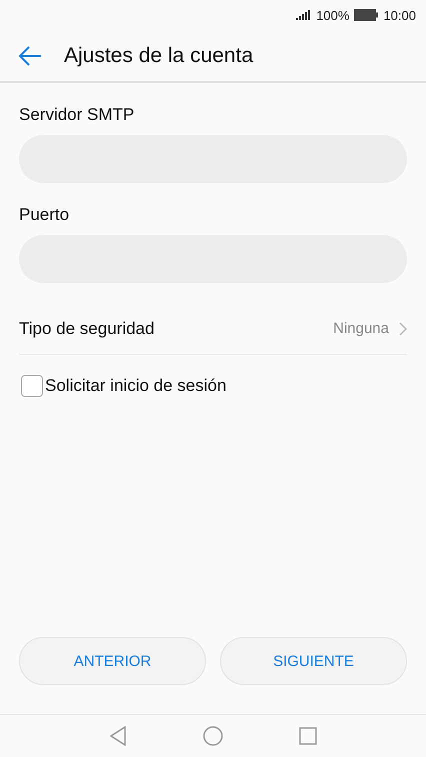 The width and height of the screenshot is (426, 757). What do you see at coordinates (44, 215) in the screenshot?
I see `field-label: Puerto` at bounding box center [44, 215].